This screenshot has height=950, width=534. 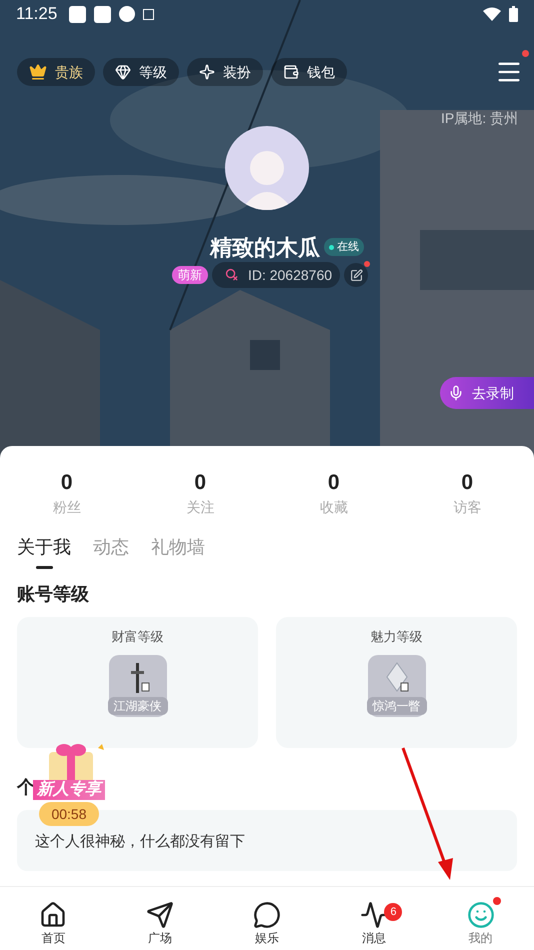 What do you see at coordinates (374, 918) in the screenshot?
I see `nav-tab: 消息 6` at bounding box center [374, 918].